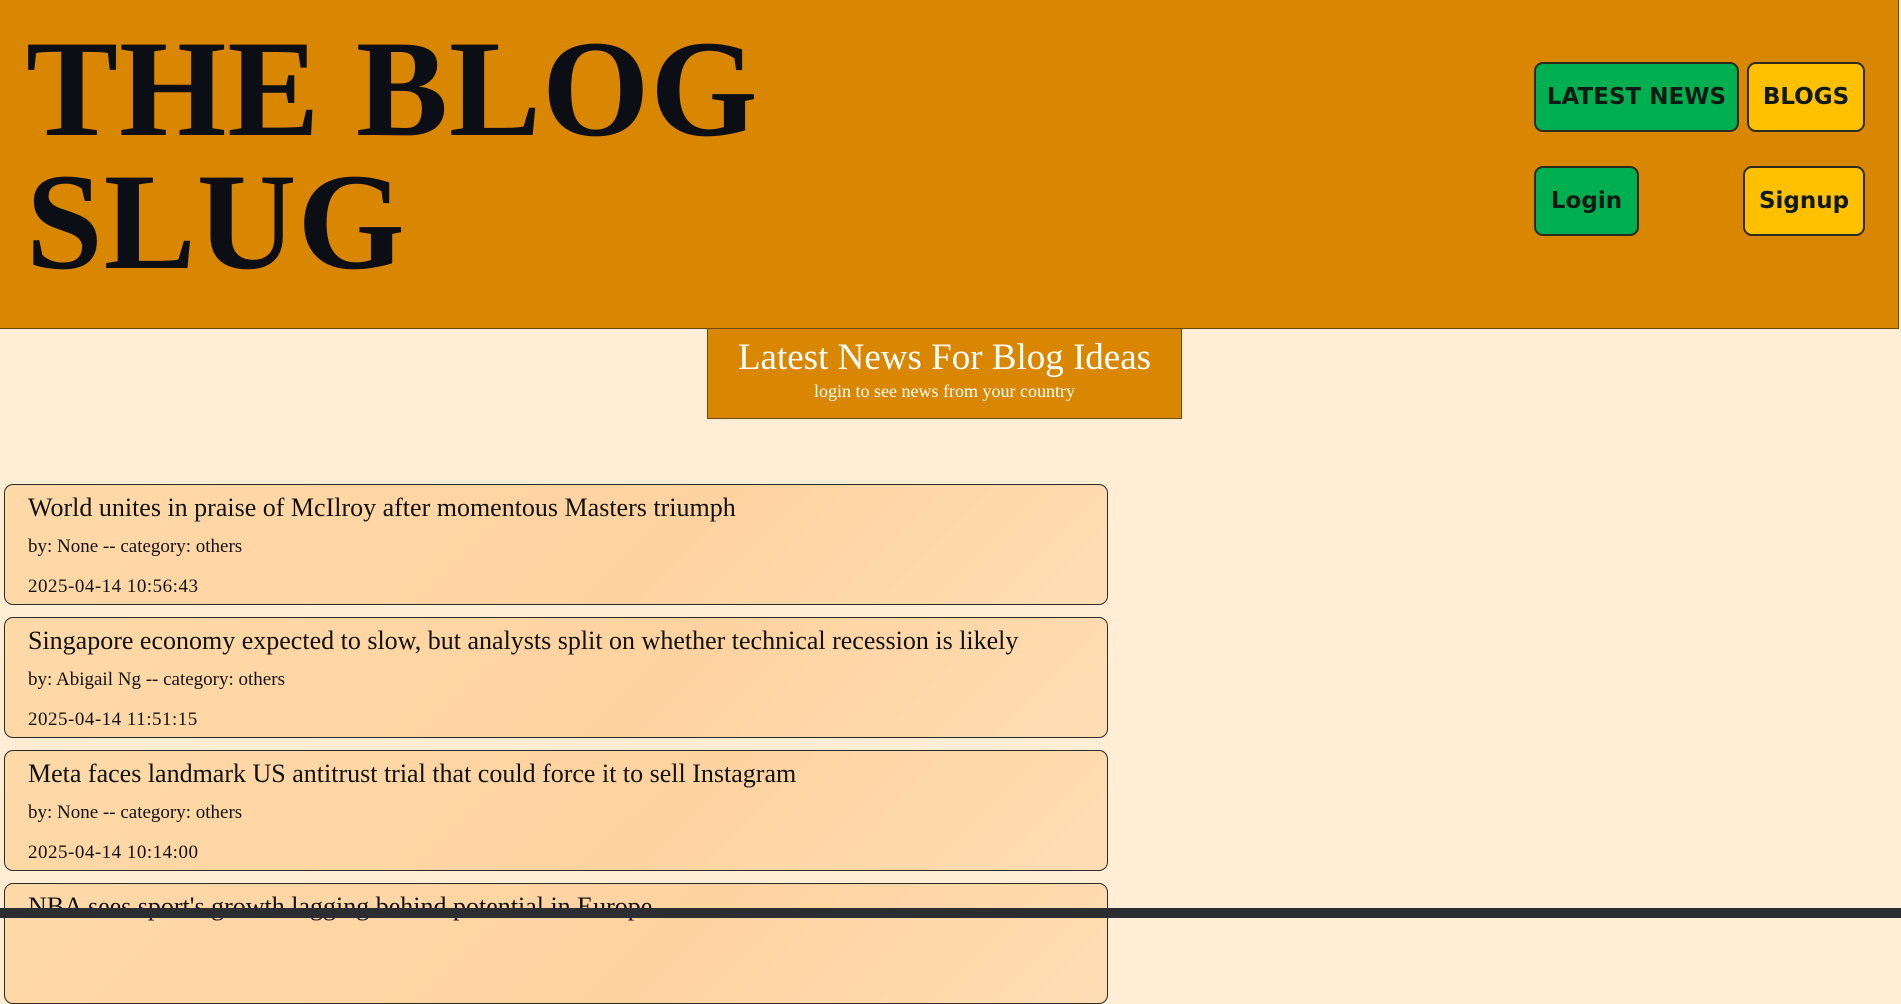 The image size is (1901, 1004). What do you see at coordinates (392, 88) in the screenshot?
I see `site-title-line1: THE BLOG` at bounding box center [392, 88].